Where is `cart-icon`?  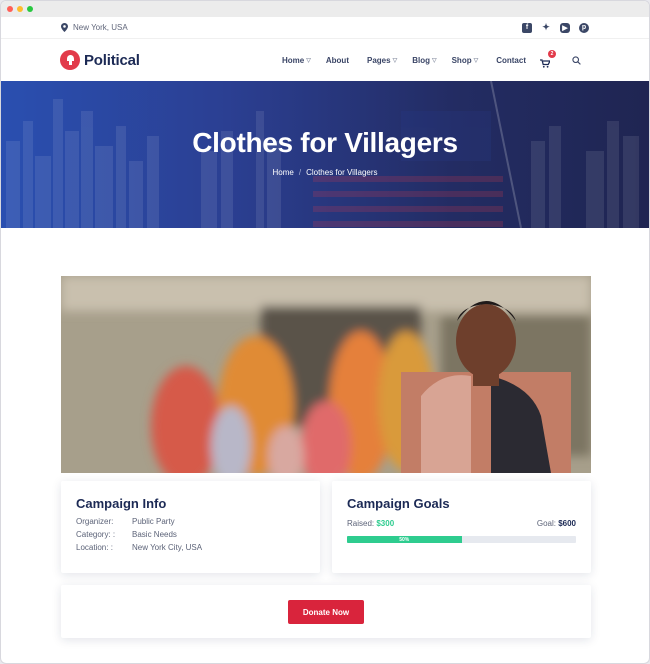 cart-icon is located at coordinates (546, 63).